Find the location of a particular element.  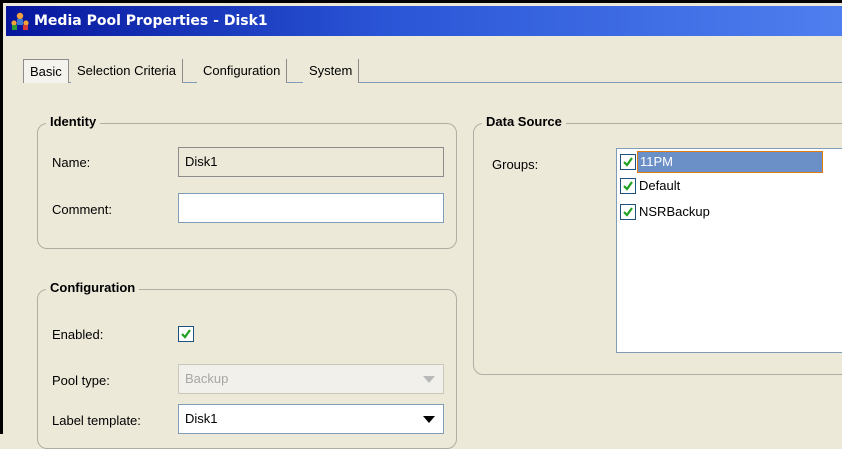

group-label: 11PM is located at coordinates (730, 162).